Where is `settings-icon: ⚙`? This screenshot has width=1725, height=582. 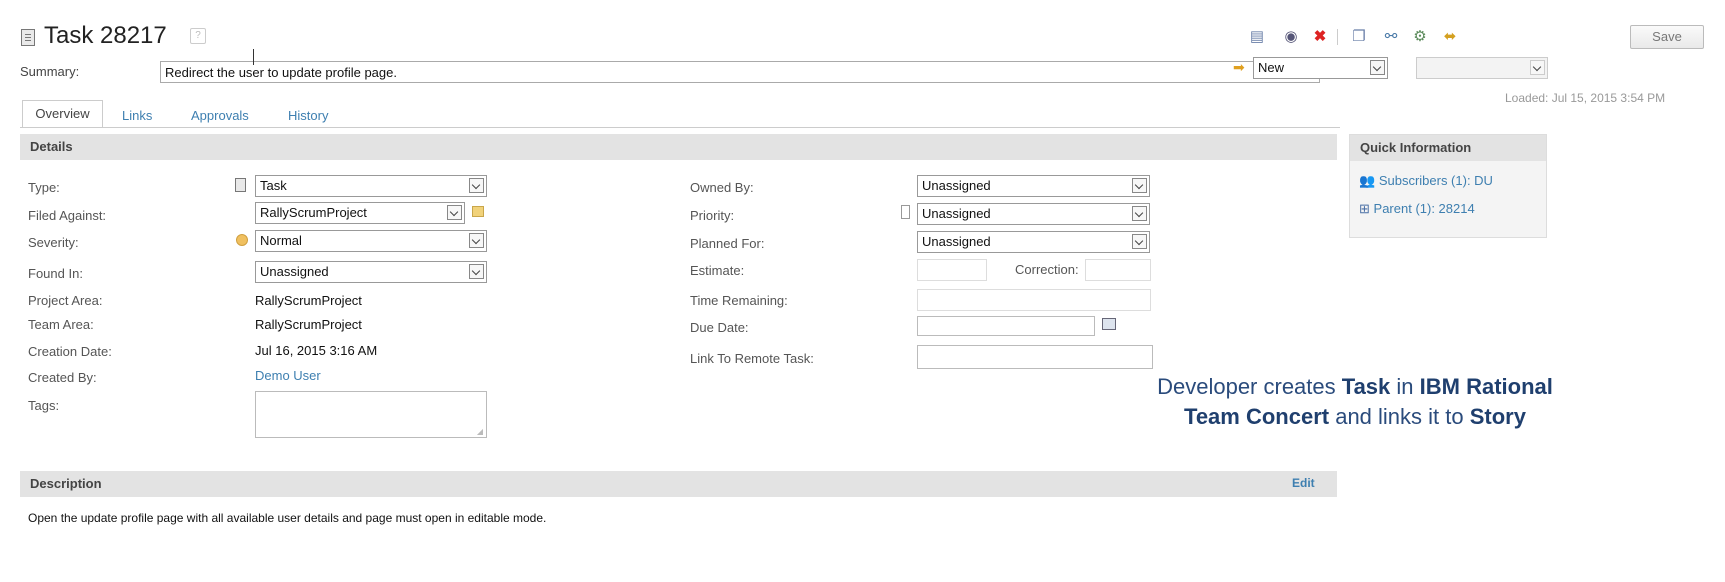
settings-icon: ⚙ is located at coordinates (1420, 36).